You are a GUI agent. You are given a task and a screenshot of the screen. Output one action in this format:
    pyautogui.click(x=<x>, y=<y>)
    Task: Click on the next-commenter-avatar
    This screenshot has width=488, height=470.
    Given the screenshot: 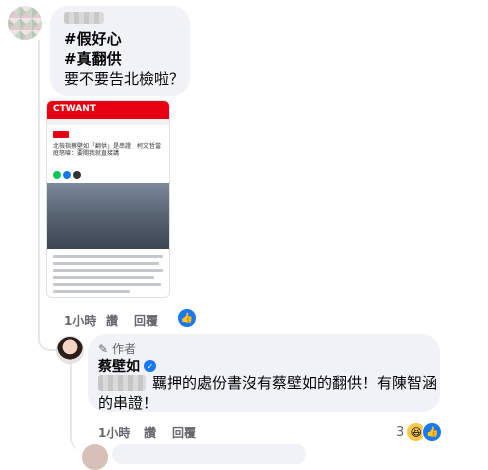 What is the action you would take?
    pyautogui.click(x=95, y=457)
    